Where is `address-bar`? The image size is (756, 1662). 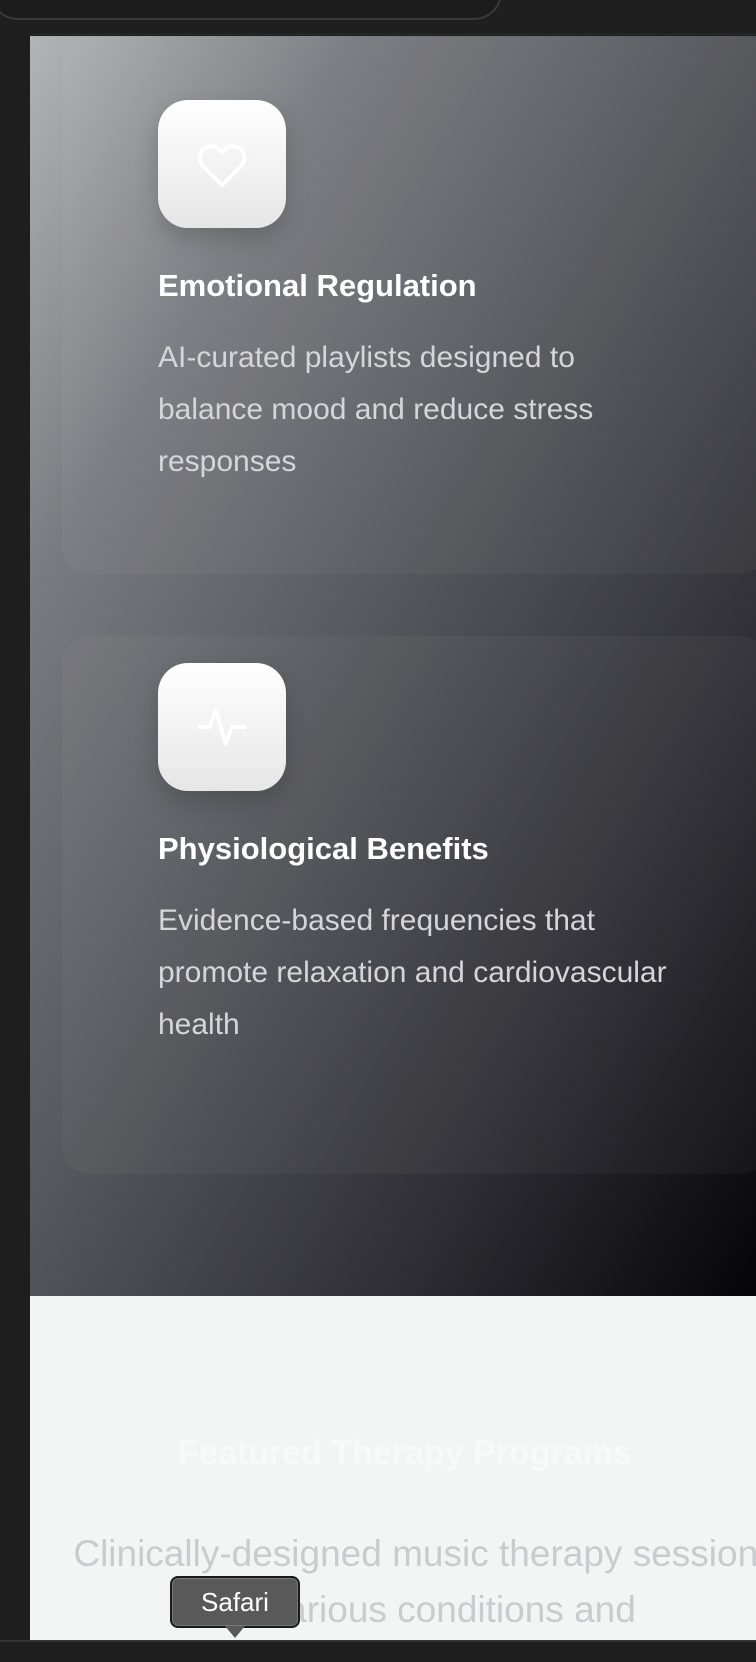
address-bar is located at coordinates (251, 10).